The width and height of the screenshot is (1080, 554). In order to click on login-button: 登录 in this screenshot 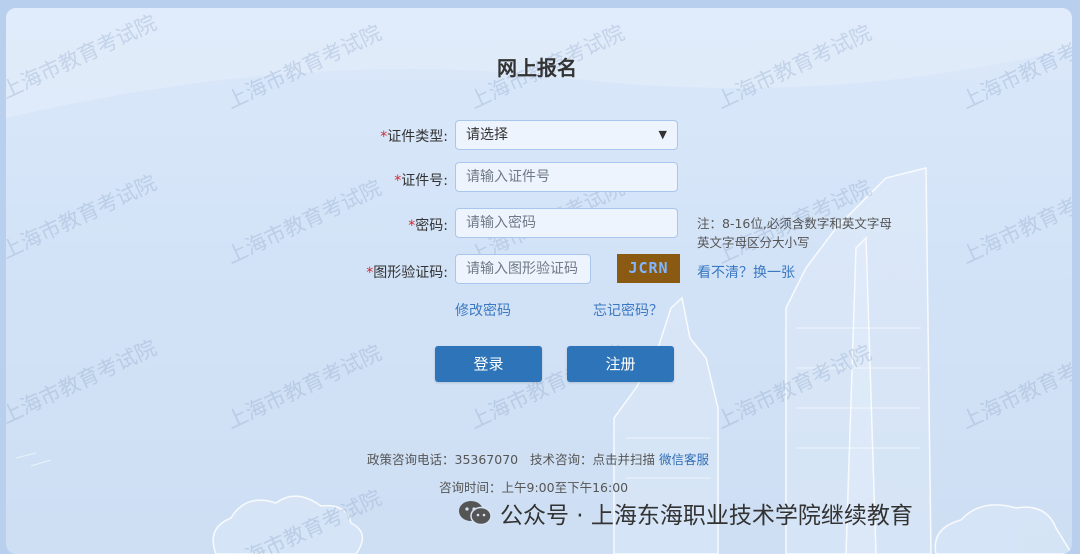, I will do `click(488, 364)`.